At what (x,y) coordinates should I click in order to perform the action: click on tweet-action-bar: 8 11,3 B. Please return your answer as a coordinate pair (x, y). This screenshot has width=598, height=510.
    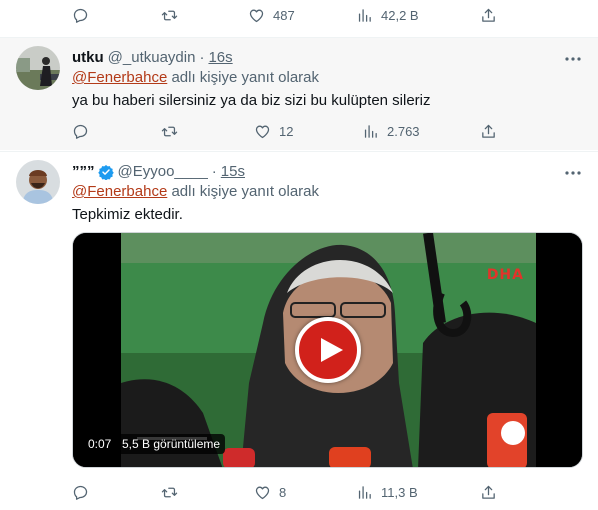
    Looking at the image, I should click on (284, 492).